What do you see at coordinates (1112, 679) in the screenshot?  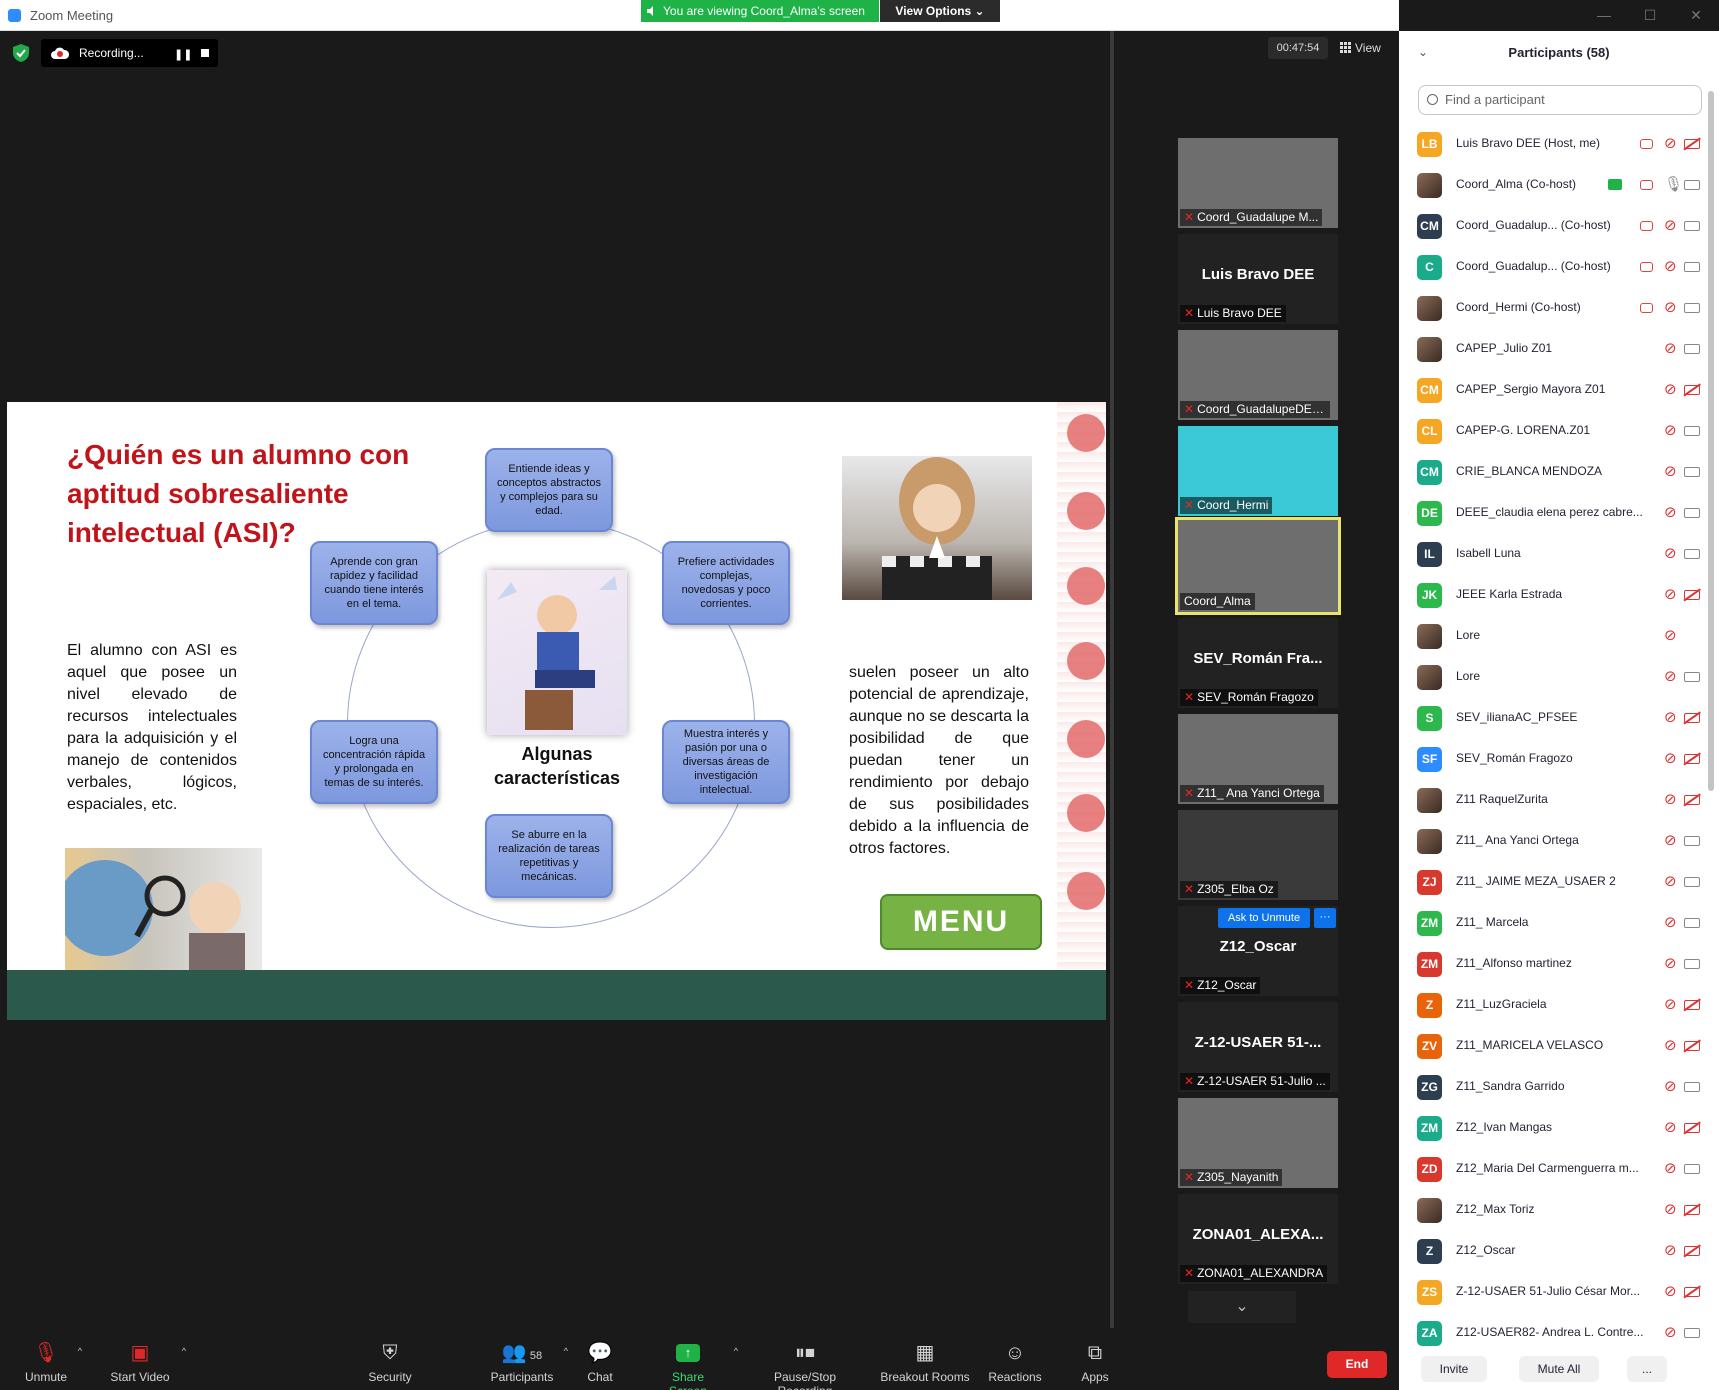 I see `split-divider` at bounding box center [1112, 679].